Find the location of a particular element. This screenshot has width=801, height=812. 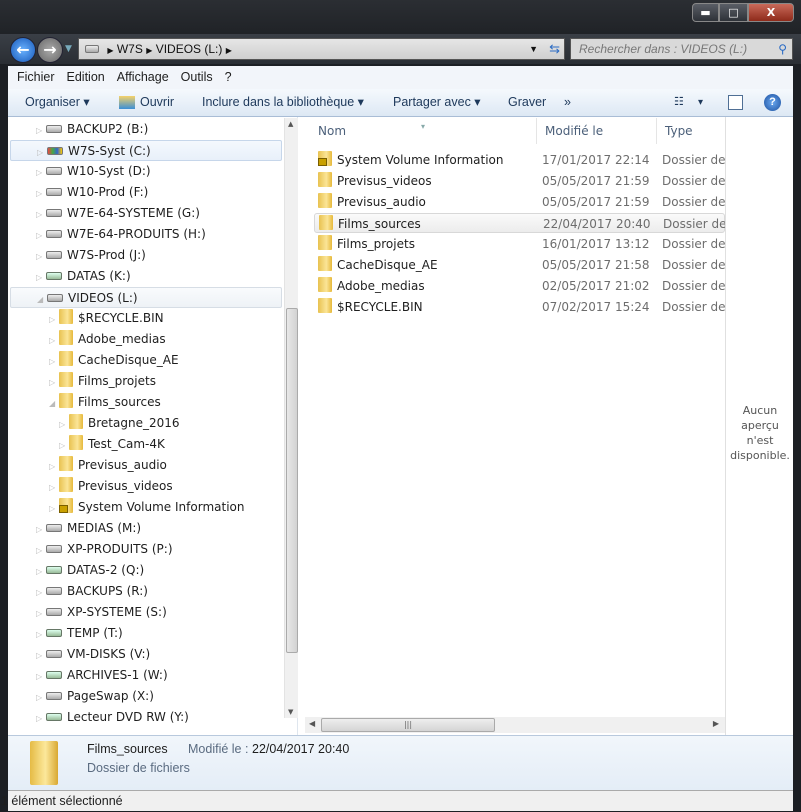

tree-item: ▷ TEMP (T:) is located at coordinates (146, 633).